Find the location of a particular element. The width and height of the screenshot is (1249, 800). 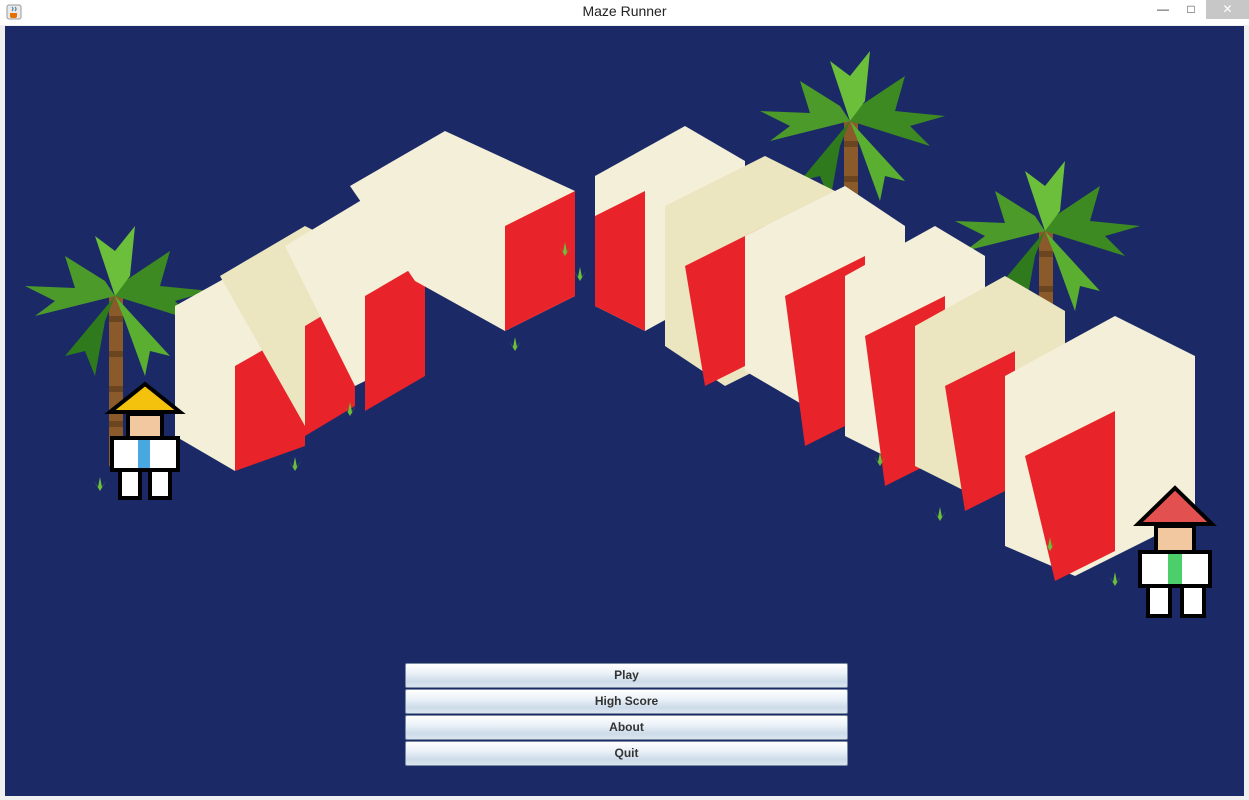

player-yellow-hat-sprite is located at coordinates (145, 440).